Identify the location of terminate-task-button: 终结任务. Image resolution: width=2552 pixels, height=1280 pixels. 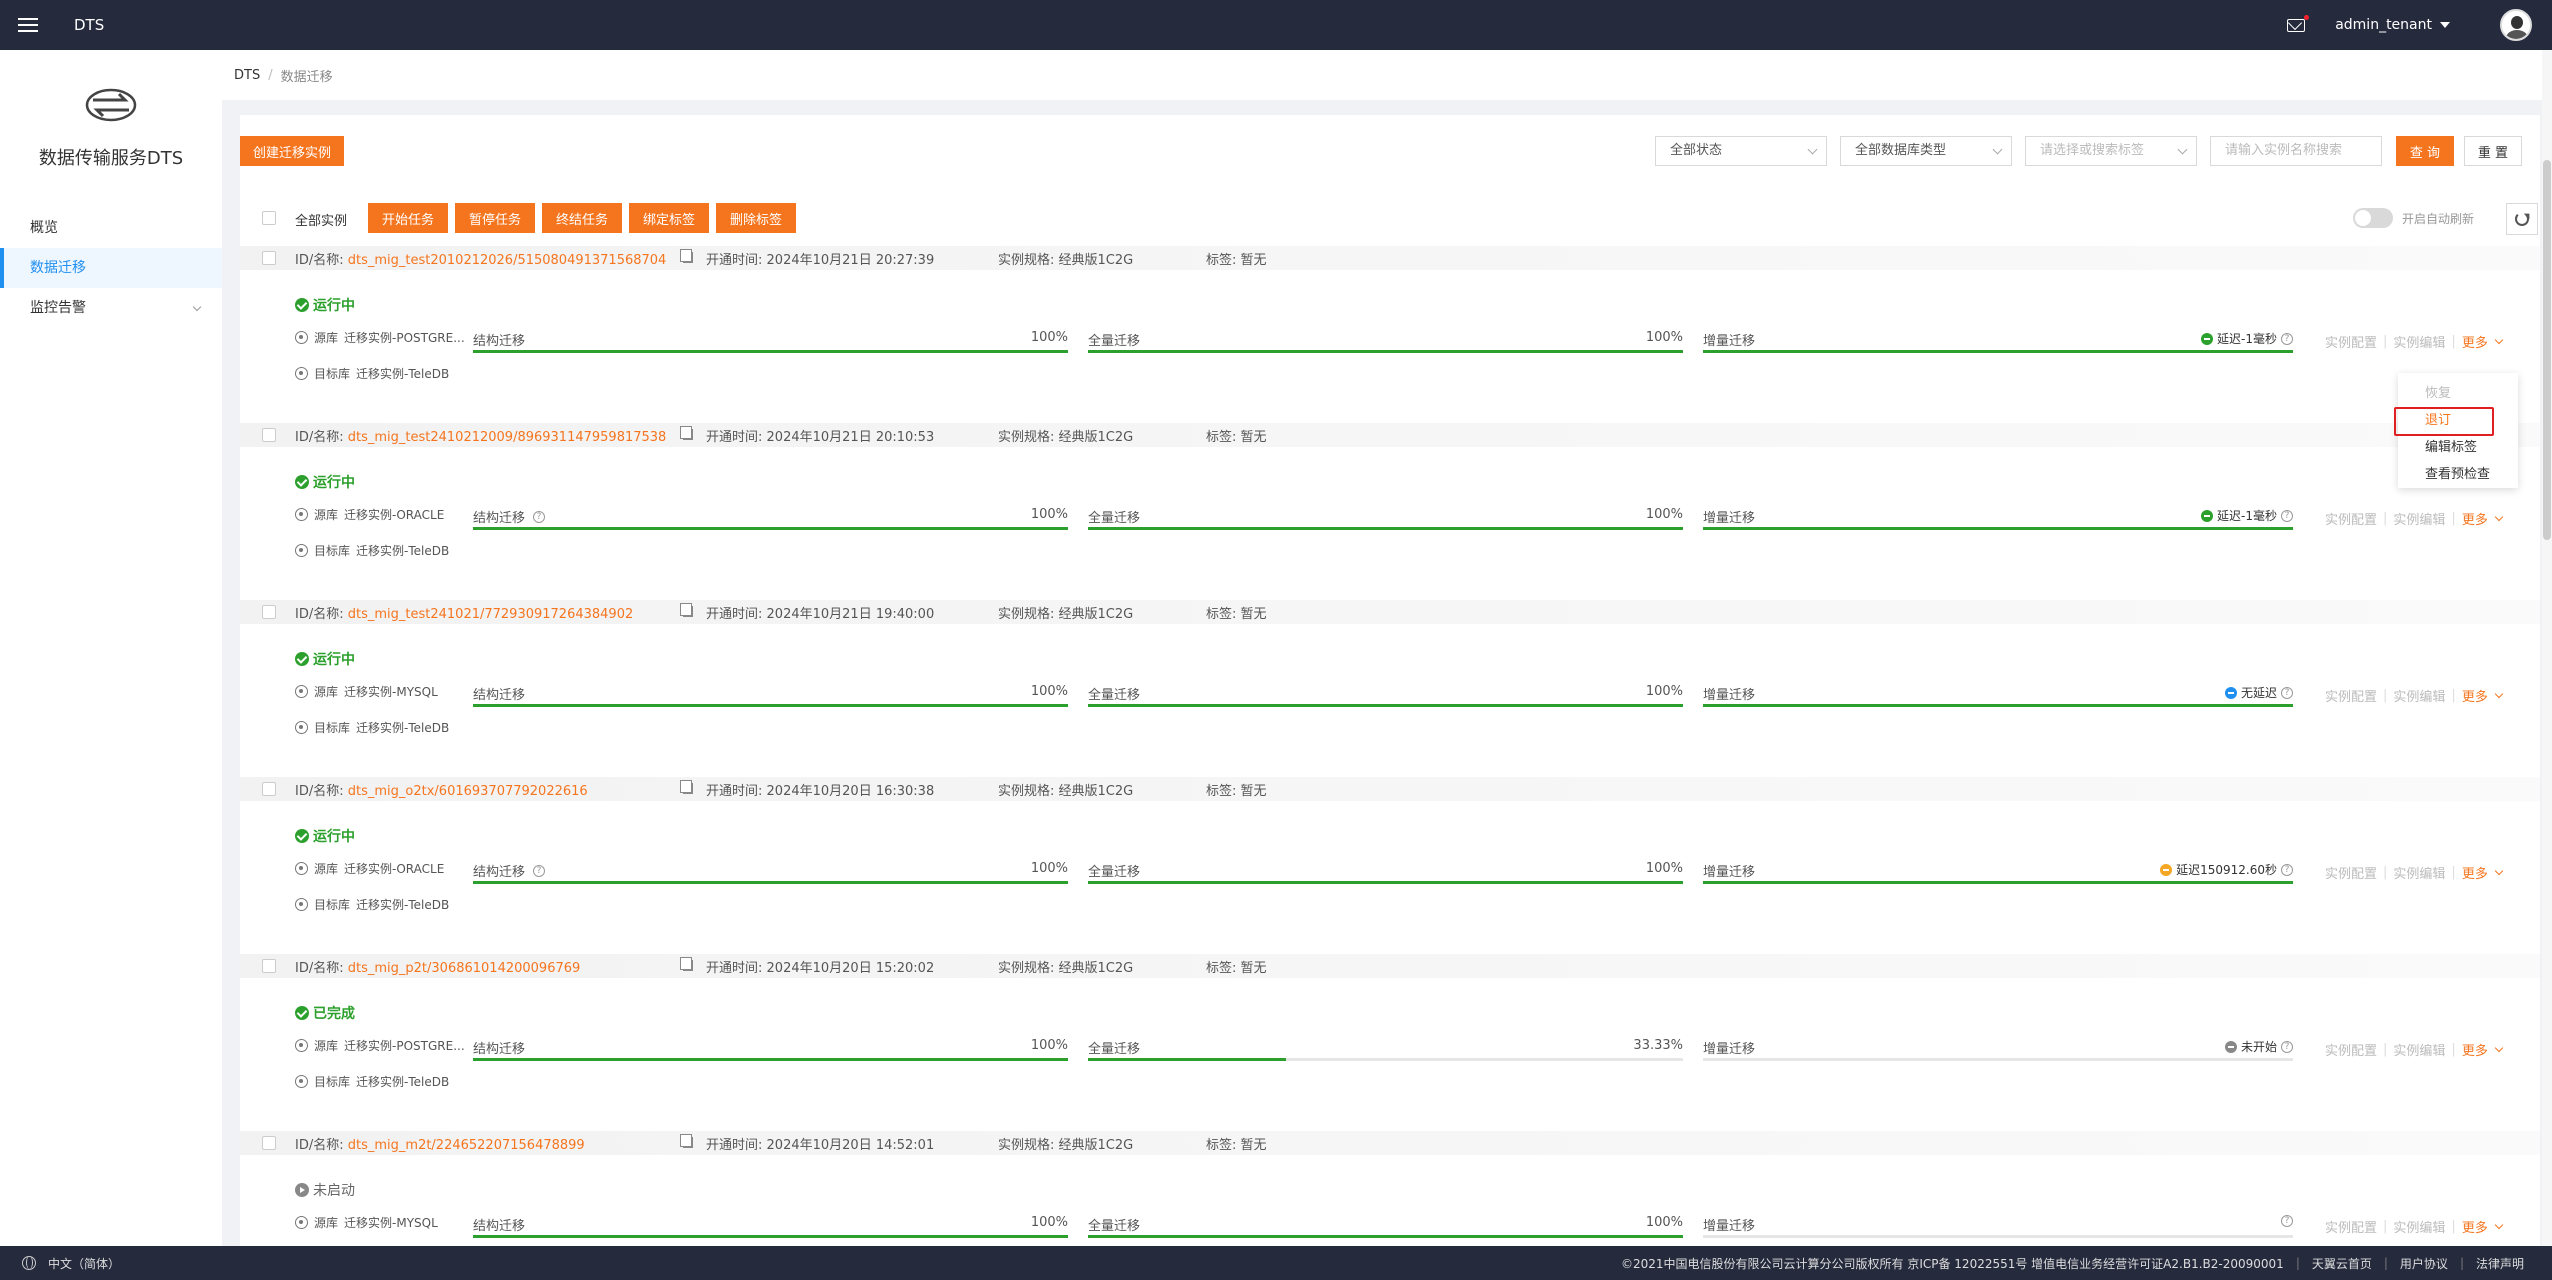
(582, 218).